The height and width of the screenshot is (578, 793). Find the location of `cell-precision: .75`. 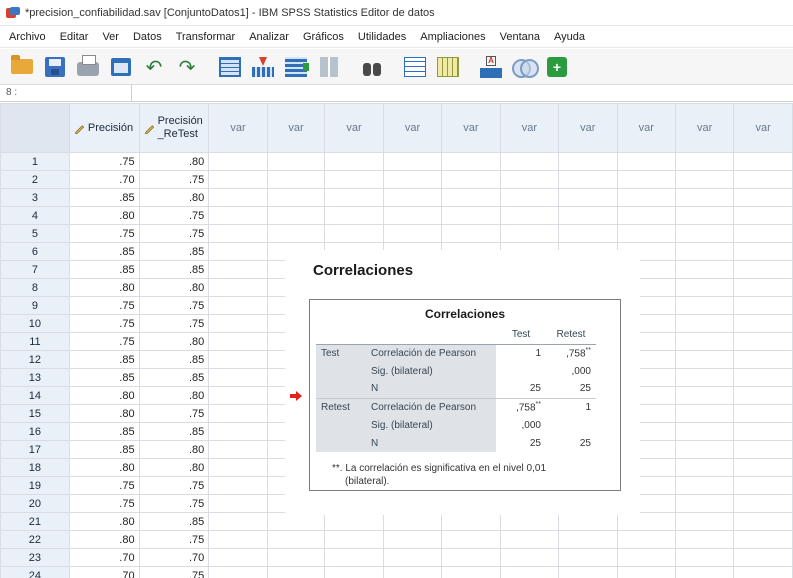

cell-precision: .75 is located at coordinates (104, 233).